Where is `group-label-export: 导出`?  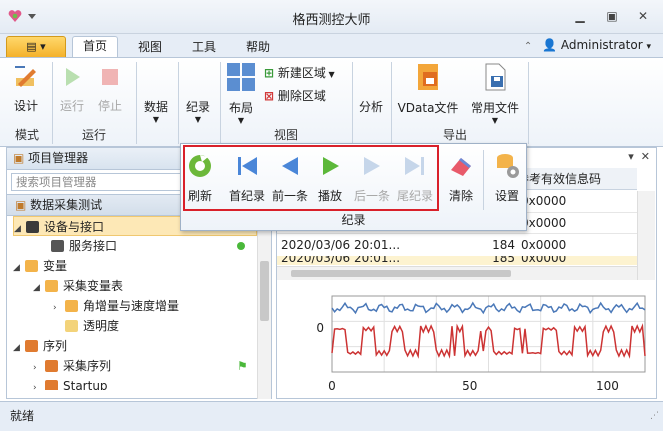 group-label-export: 导出 is located at coordinates (454, 135).